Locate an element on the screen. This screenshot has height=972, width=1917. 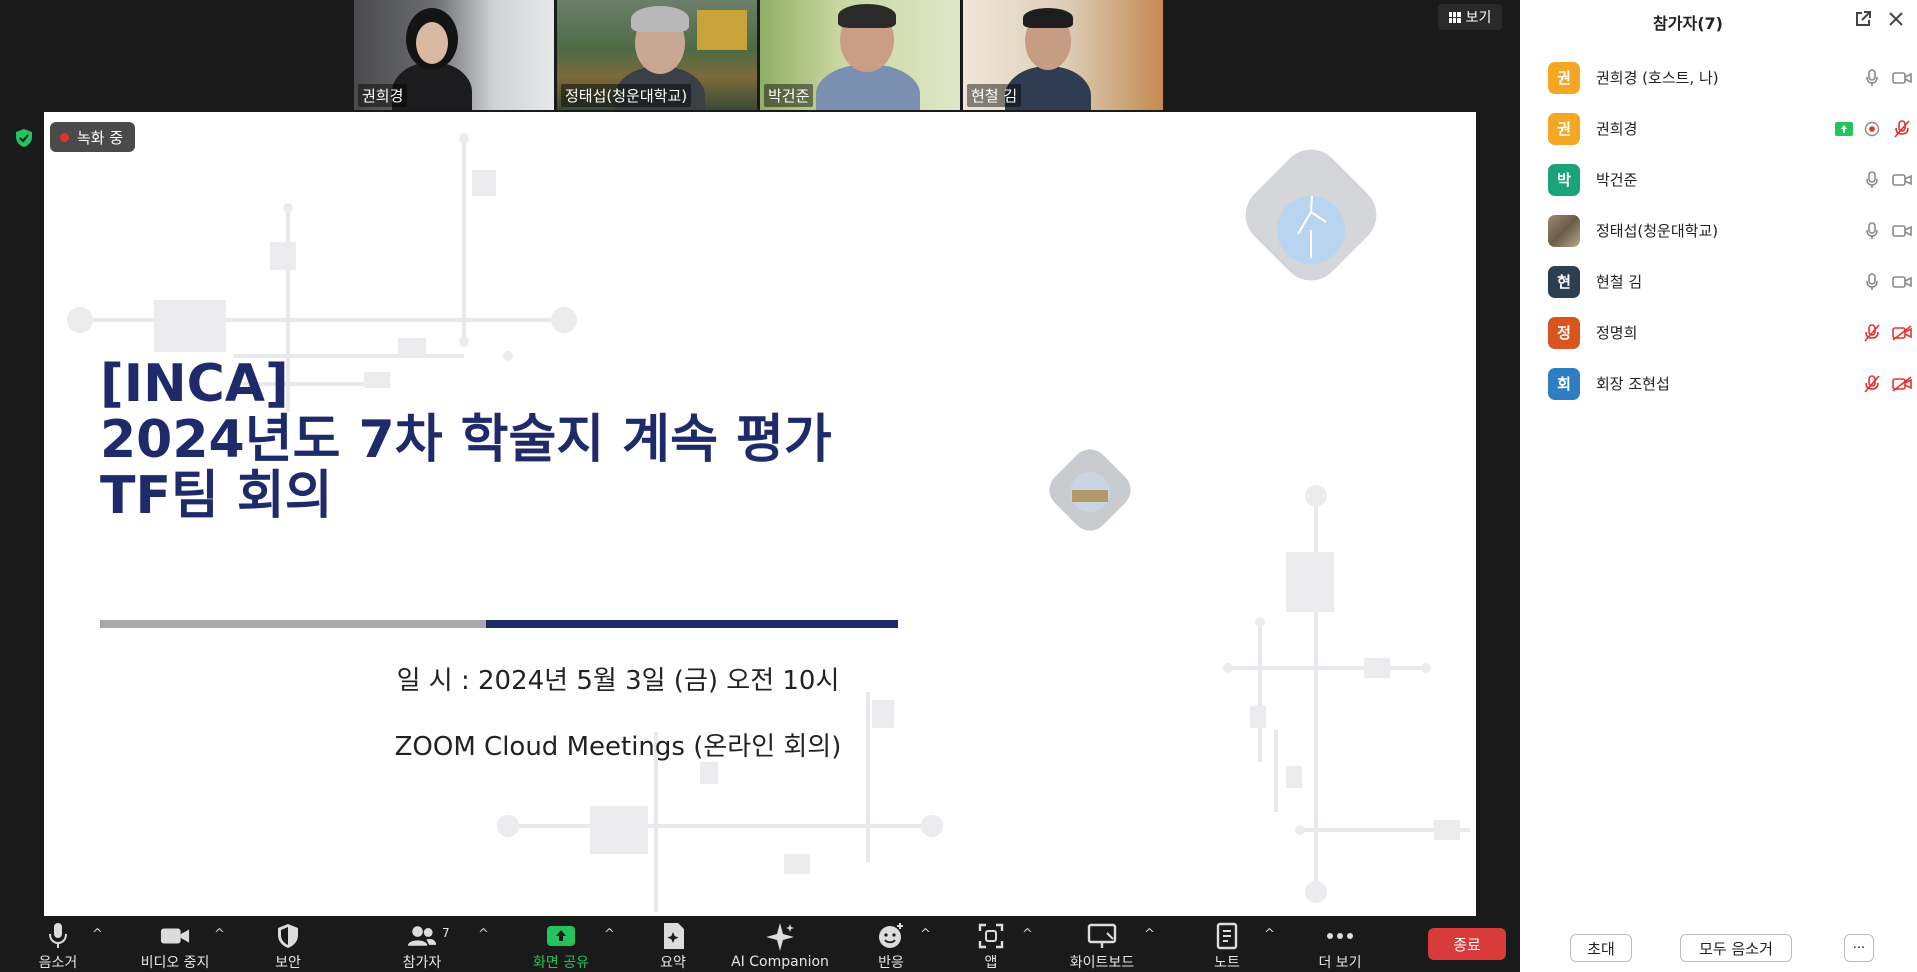
participant-row: 정 정명희 is located at coordinates (1718, 332).